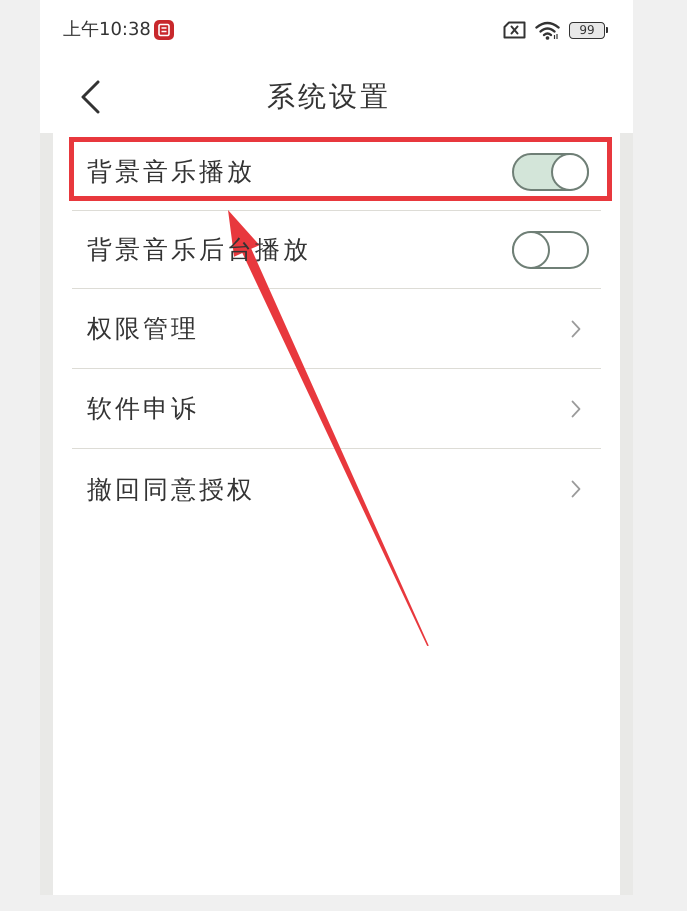 The width and height of the screenshot is (687, 911). I want to click on setting-label: 软件申诉, so click(143, 408).